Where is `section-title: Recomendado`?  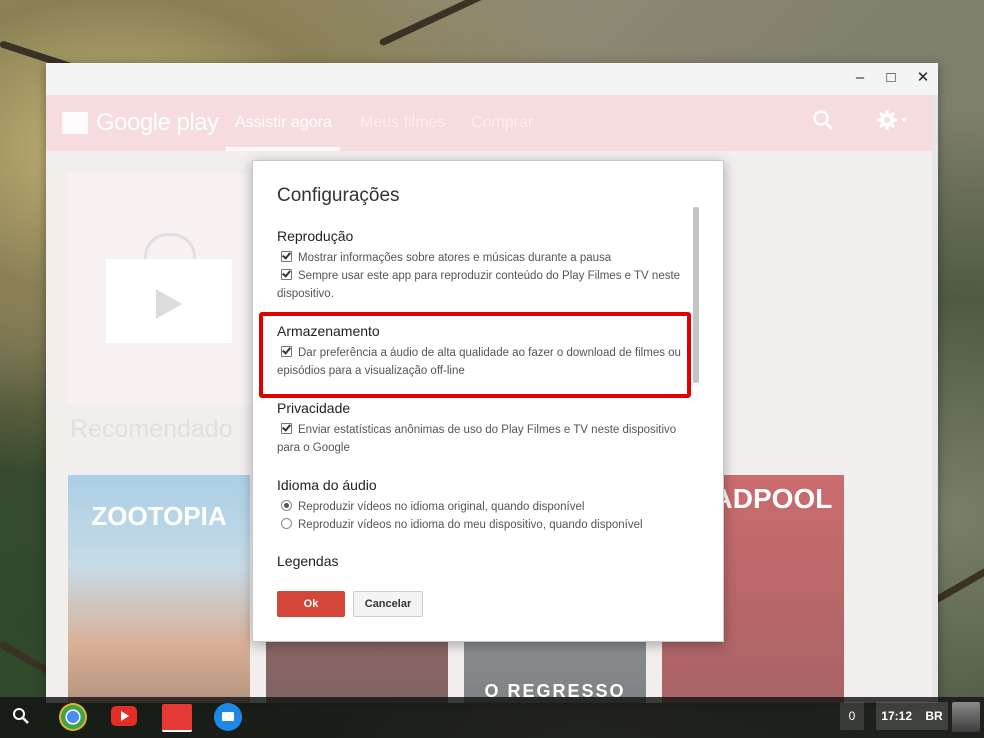 section-title: Recomendado is located at coordinates (151, 429).